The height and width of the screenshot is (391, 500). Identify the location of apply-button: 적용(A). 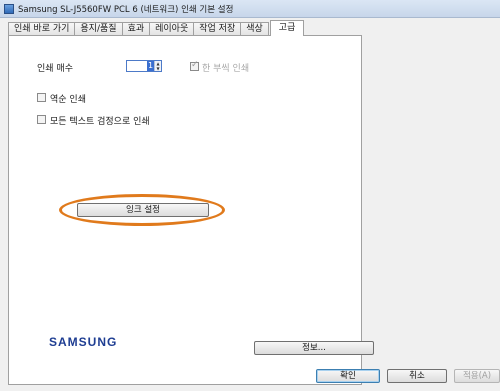
(477, 376).